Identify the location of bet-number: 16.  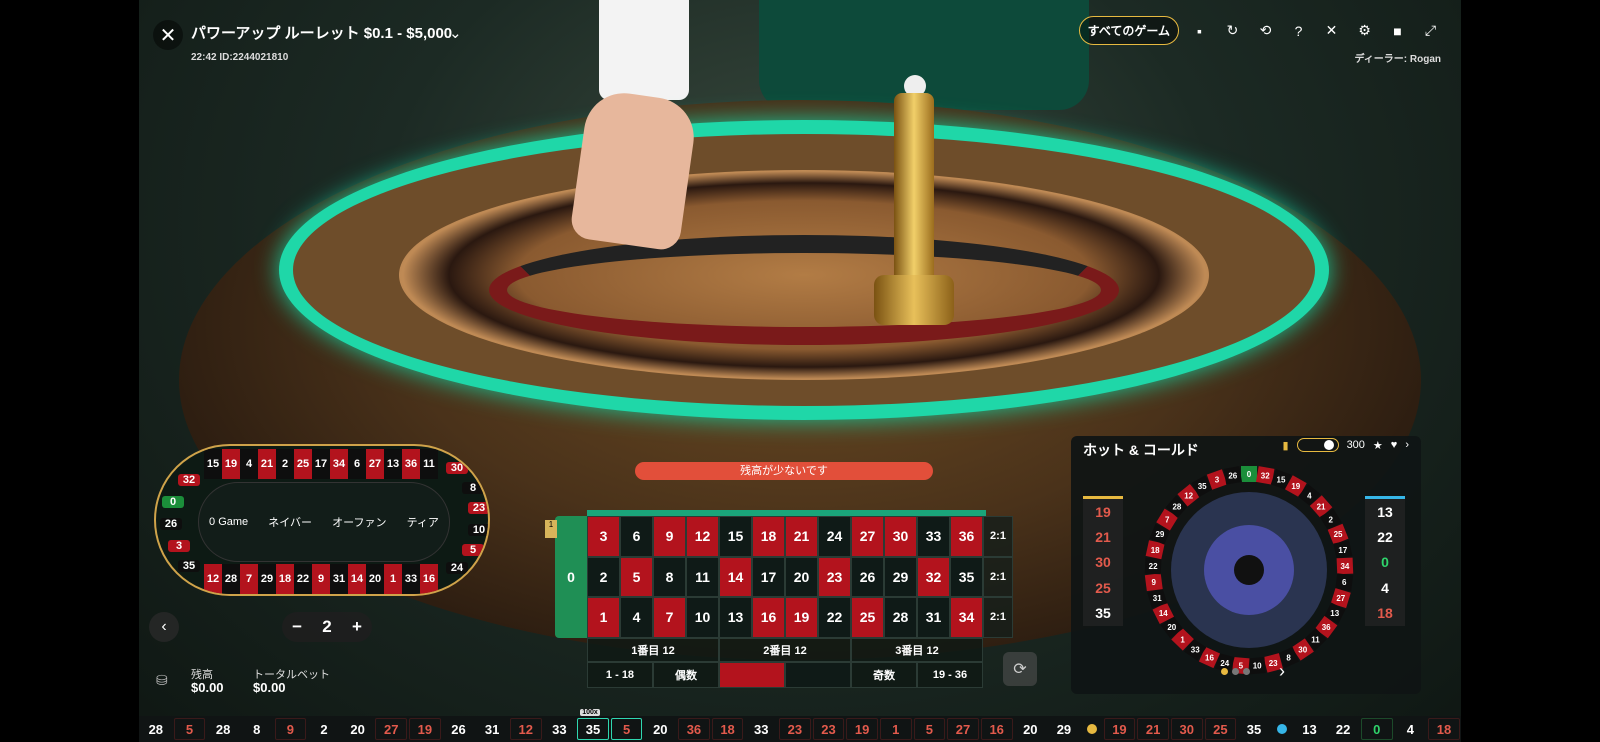
(768, 617).